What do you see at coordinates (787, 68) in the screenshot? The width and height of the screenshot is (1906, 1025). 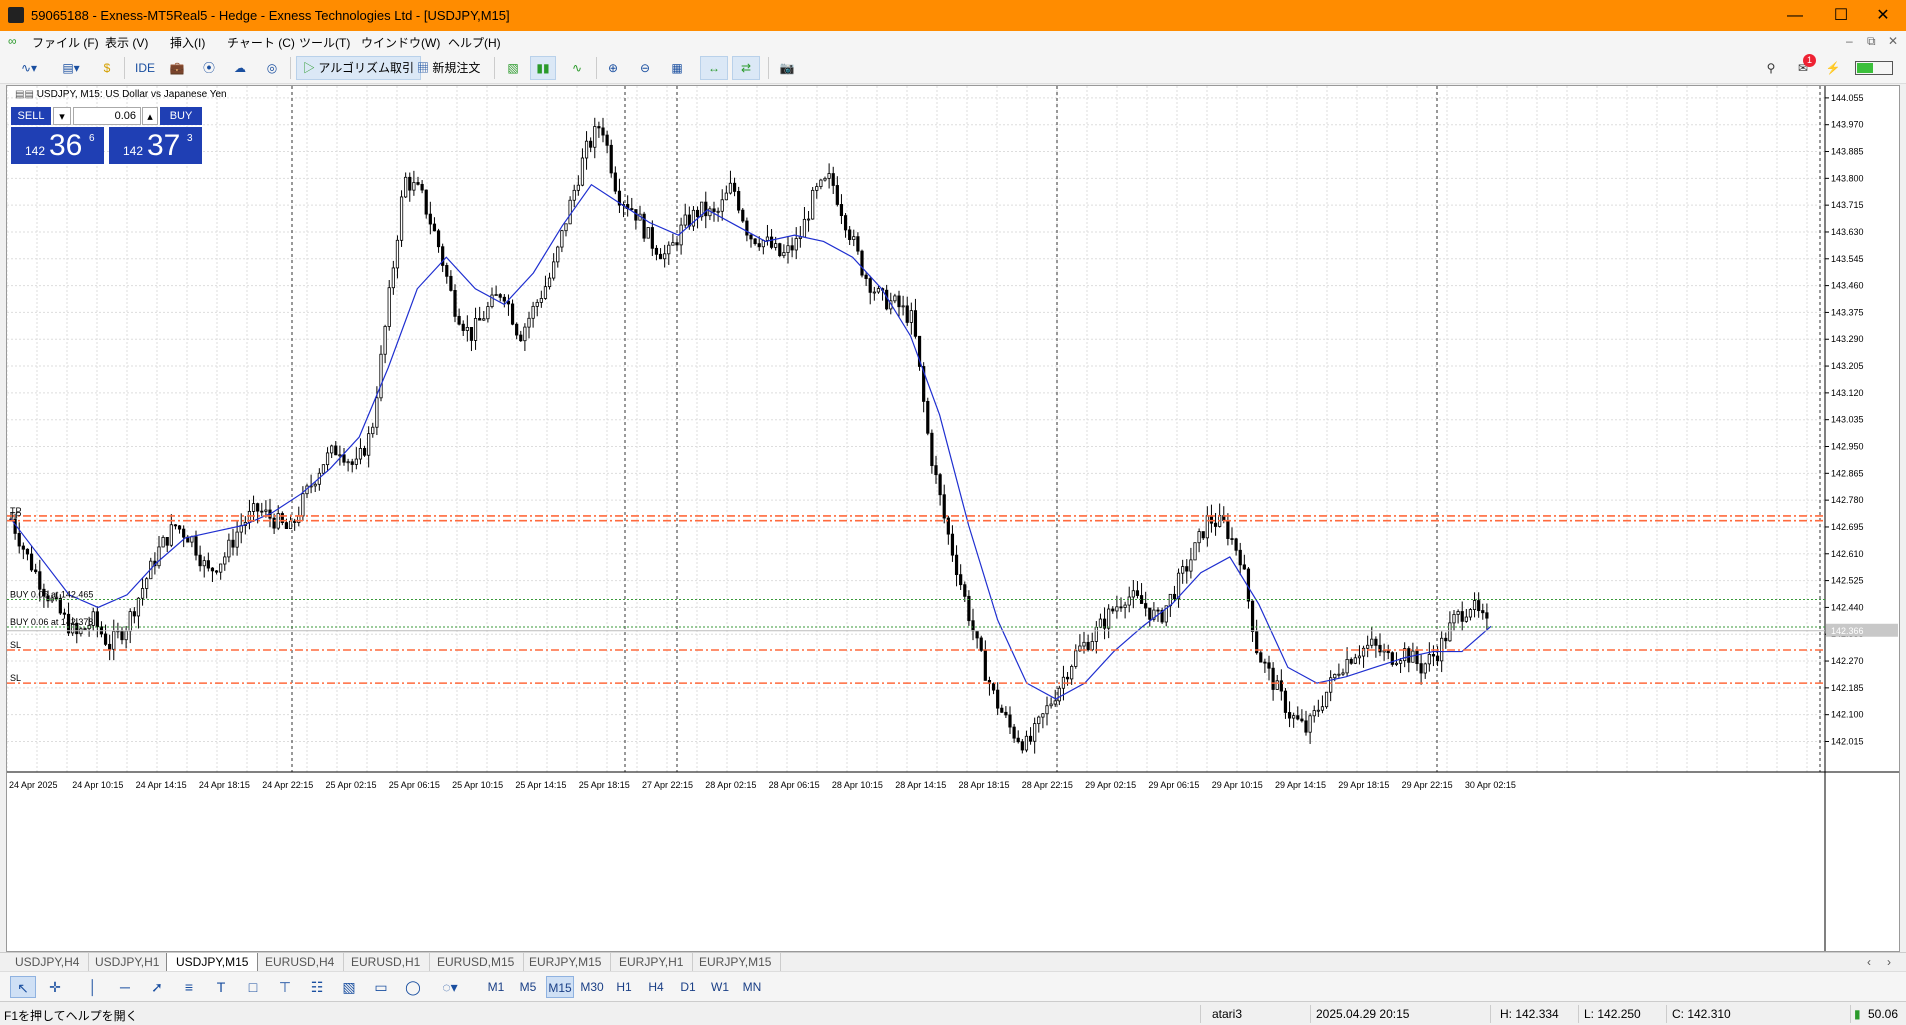 I see `screenshot-icon: 📷` at bounding box center [787, 68].